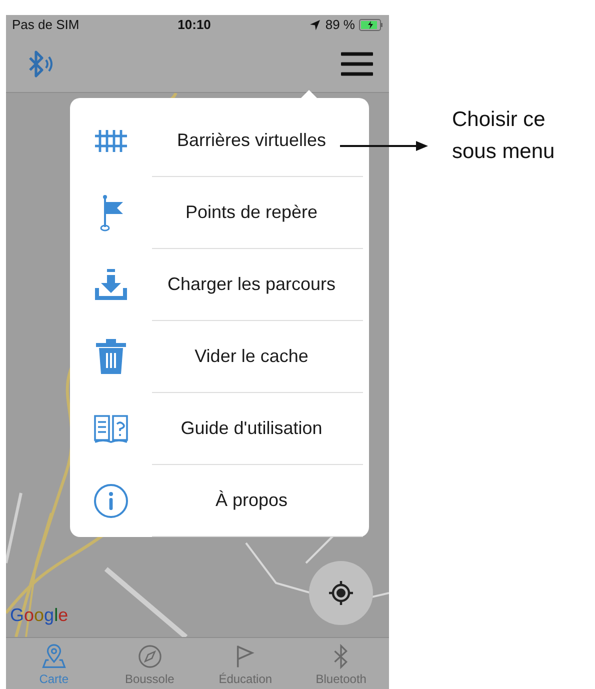 This screenshot has height=689, width=595. I want to click on menu-item: Points de repère, so click(219, 213).